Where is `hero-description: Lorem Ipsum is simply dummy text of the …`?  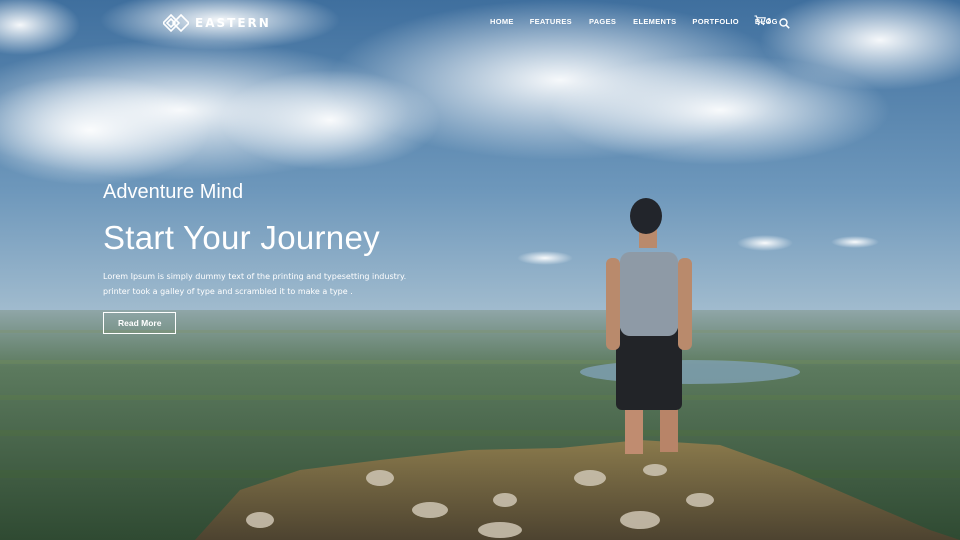
hero-description: Lorem Ipsum is simply dummy text of the … is located at coordinates (258, 284).